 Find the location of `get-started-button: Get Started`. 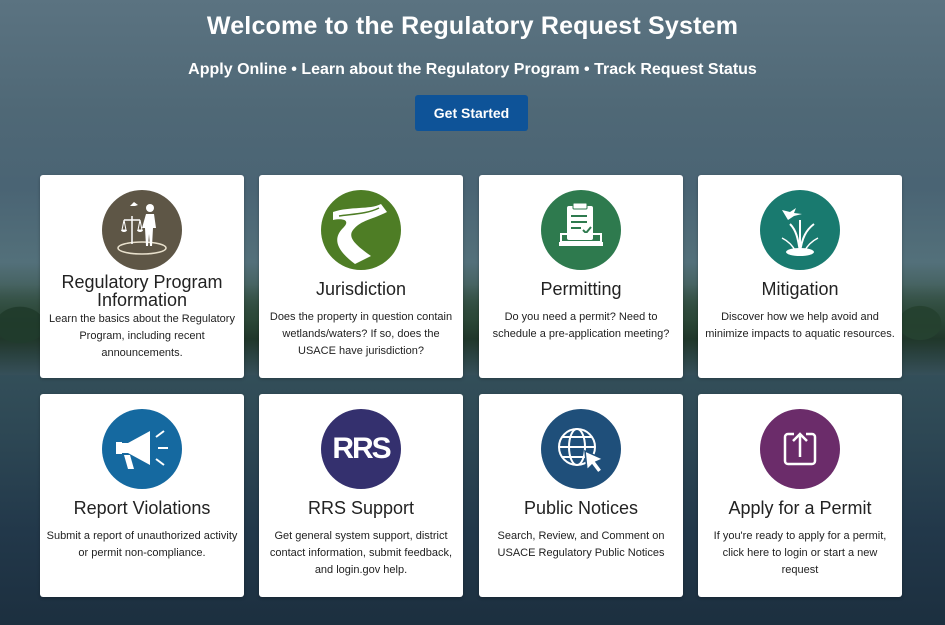

get-started-button: Get Started is located at coordinates (471, 113).